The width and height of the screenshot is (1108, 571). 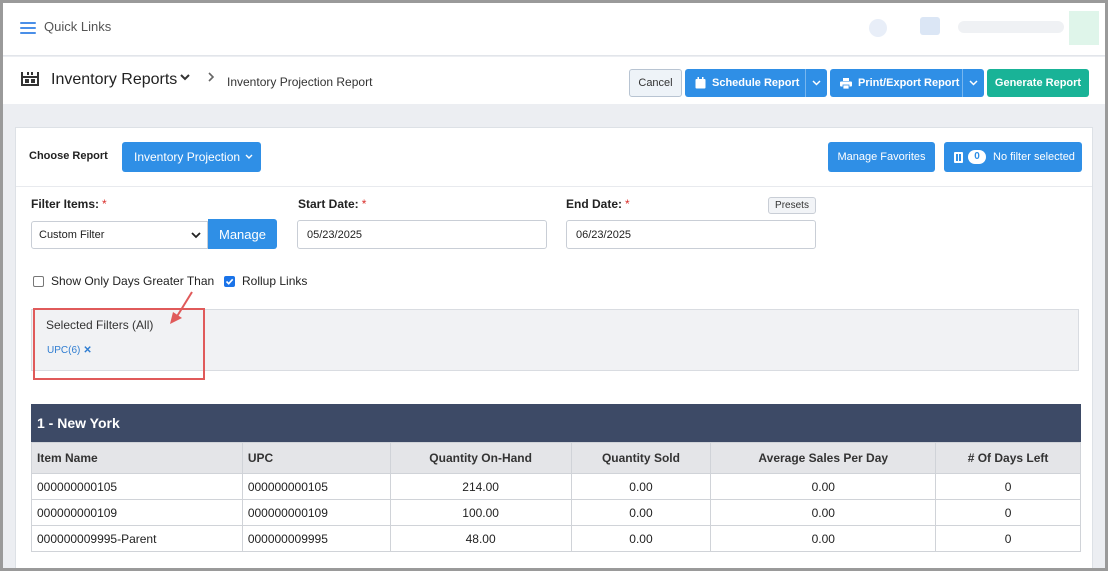 I want to click on start-date-text: Start Date:, so click(x=328, y=204).